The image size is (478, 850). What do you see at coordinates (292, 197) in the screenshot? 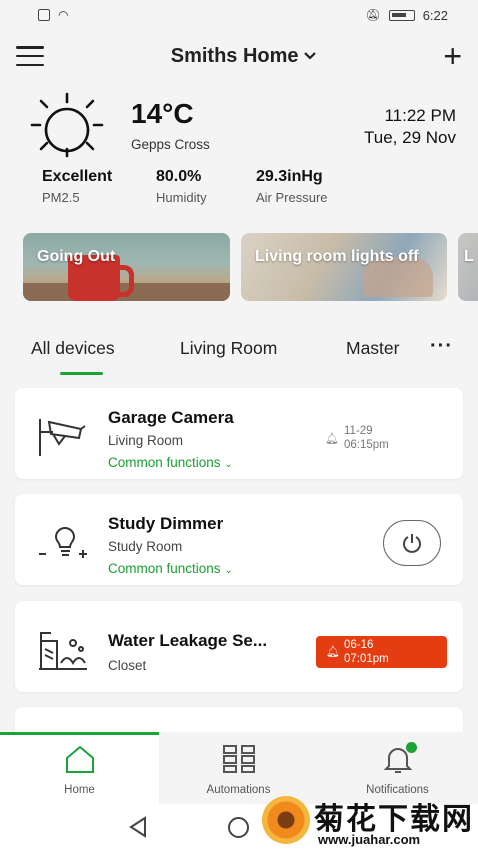
I see `metric-label: Air Pressure` at bounding box center [292, 197].